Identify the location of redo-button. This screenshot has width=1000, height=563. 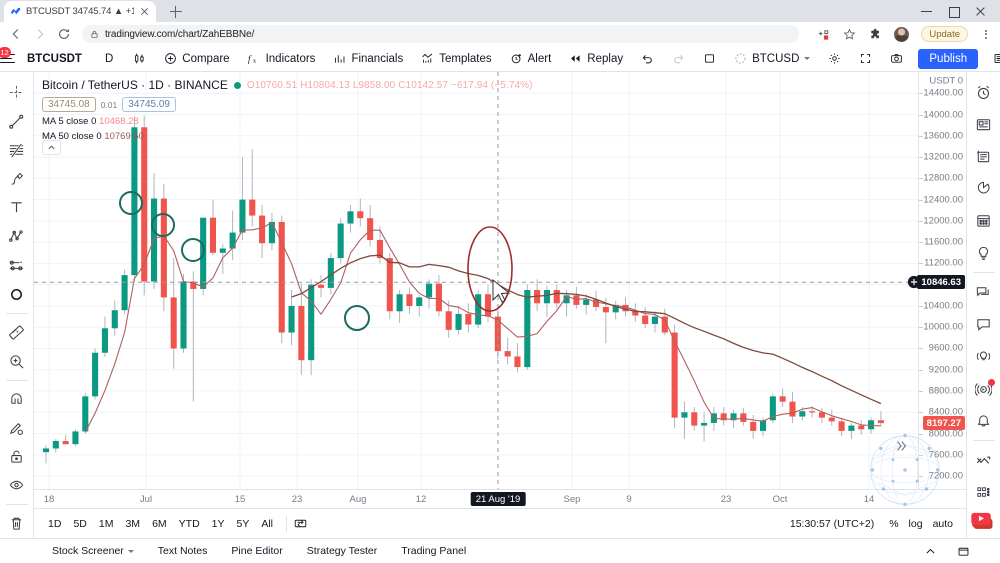
(678, 59).